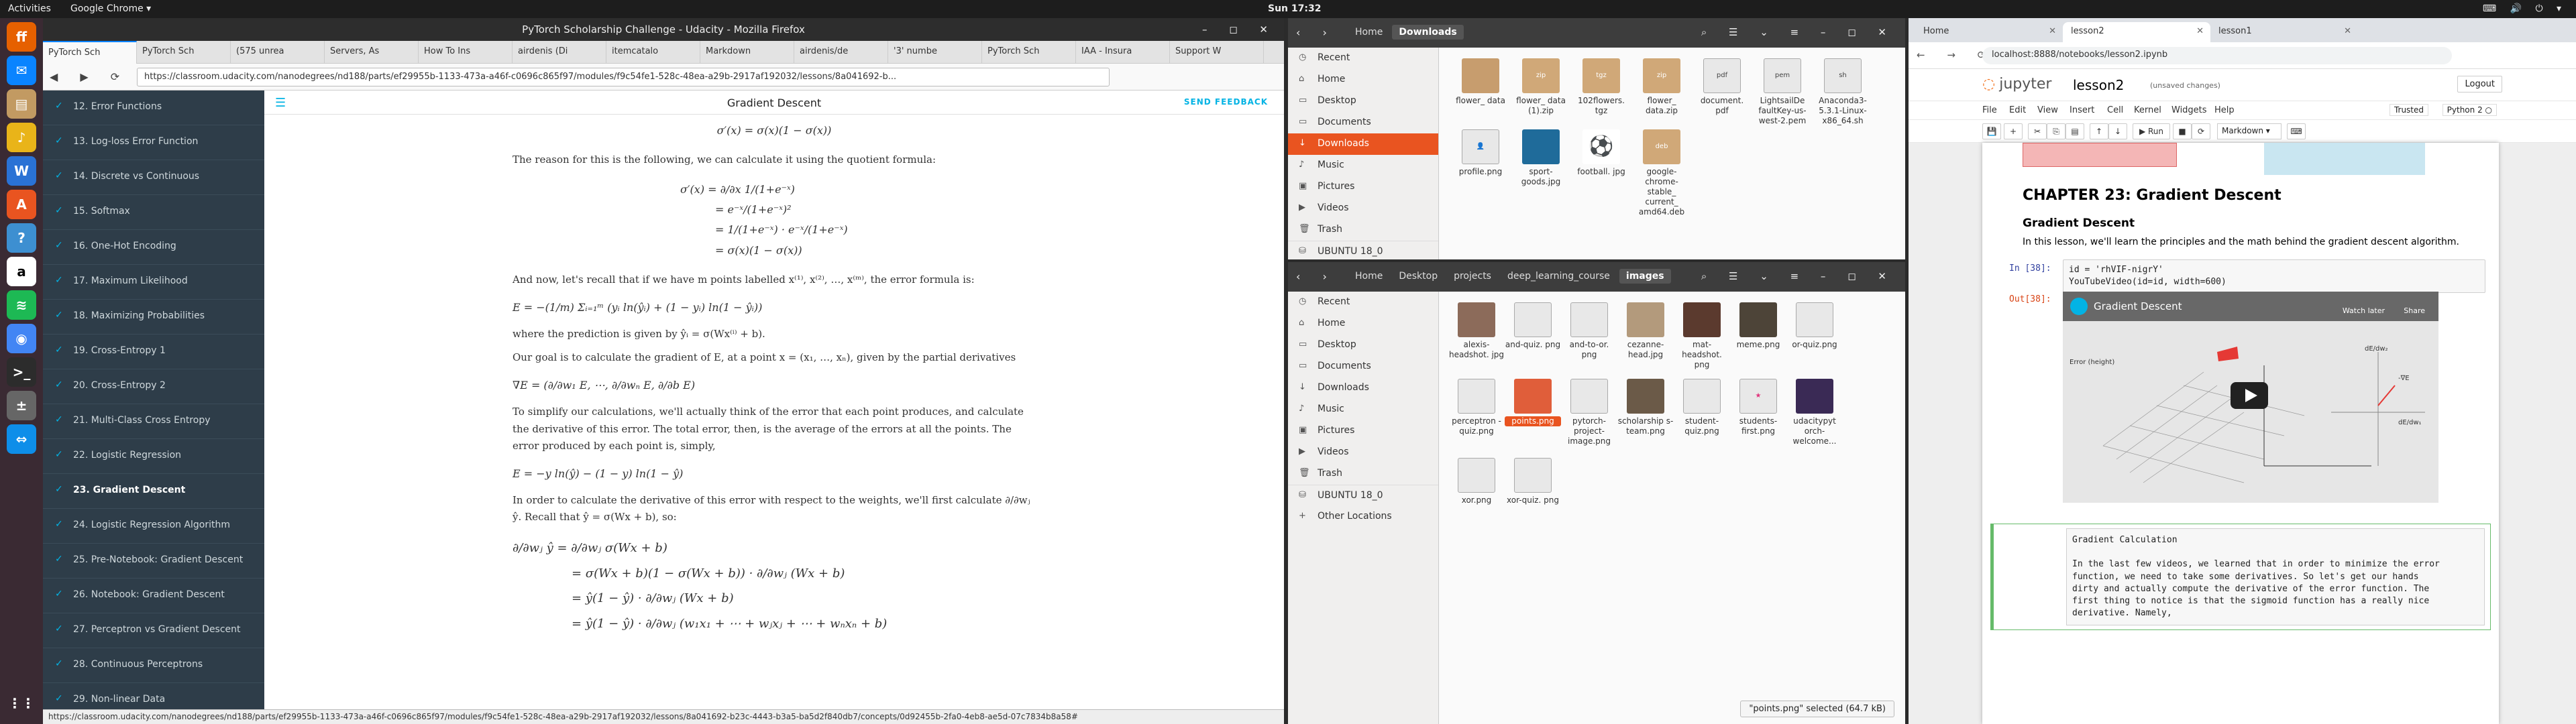 The height and width of the screenshot is (724, 2576). What do you see at coordinates (2408, 110) in the screenshot?
I see `trusted-badge: Trusted` at bounding box center [2408, 110].